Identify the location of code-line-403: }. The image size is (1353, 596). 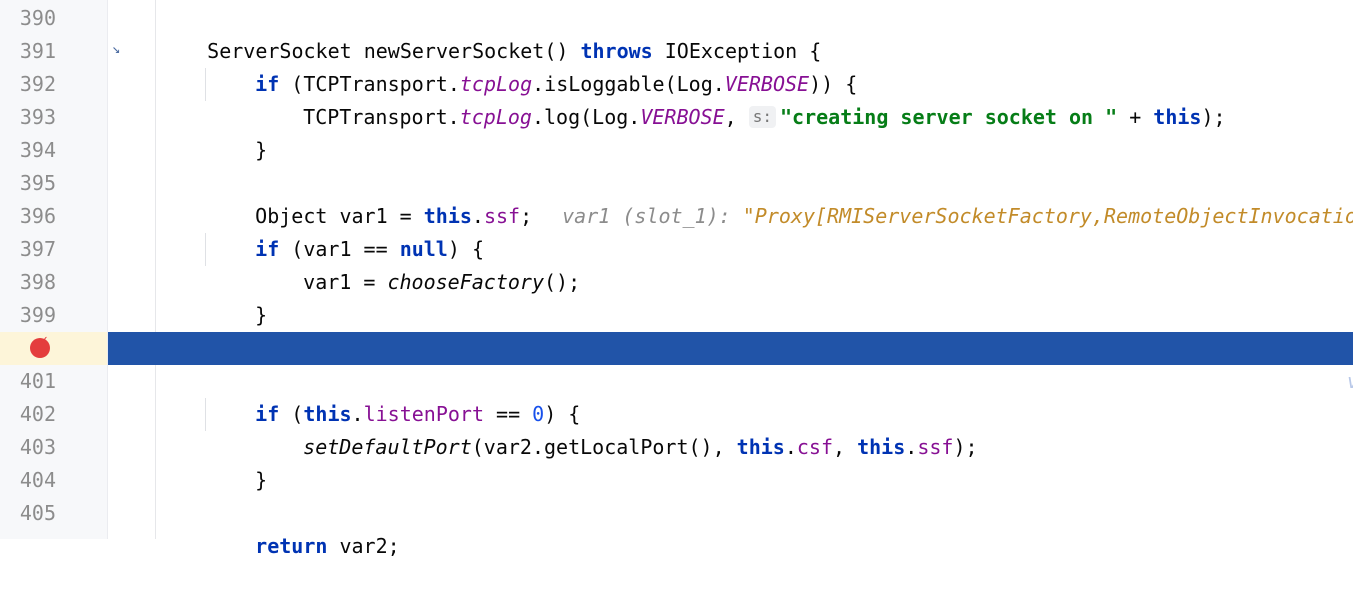
(730, 461).